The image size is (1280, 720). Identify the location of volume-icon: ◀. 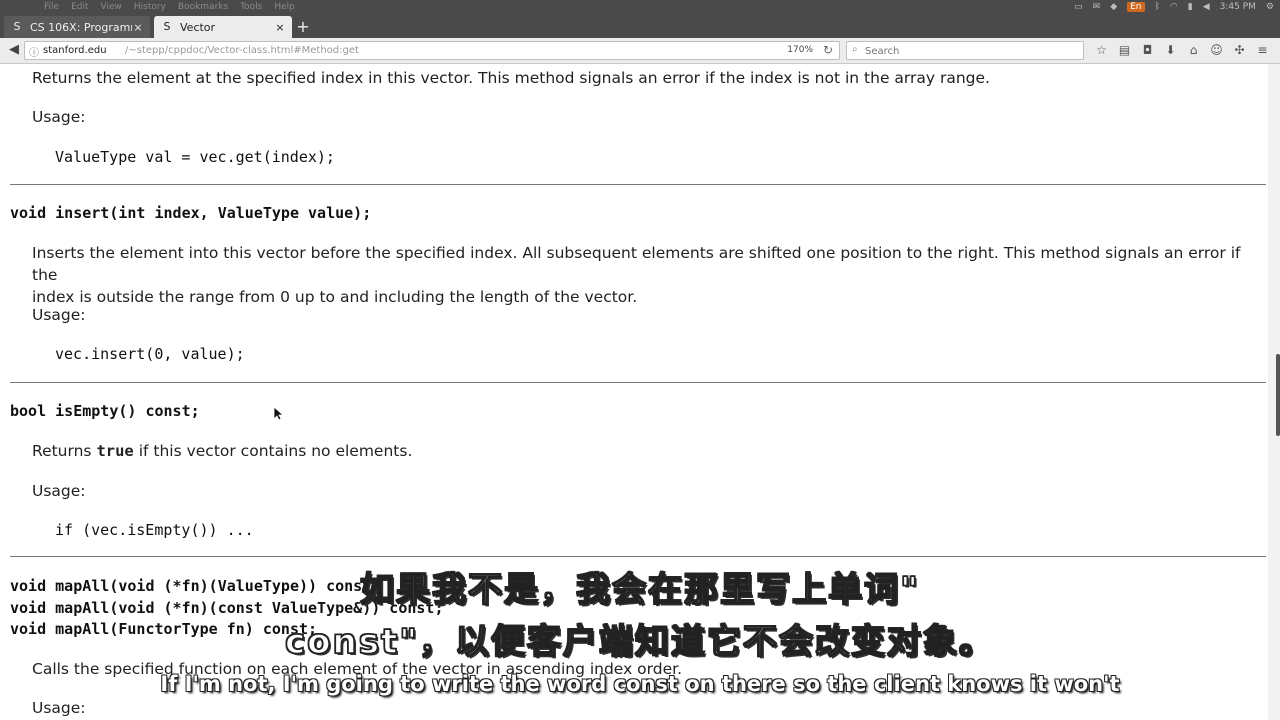
(1206, 7).